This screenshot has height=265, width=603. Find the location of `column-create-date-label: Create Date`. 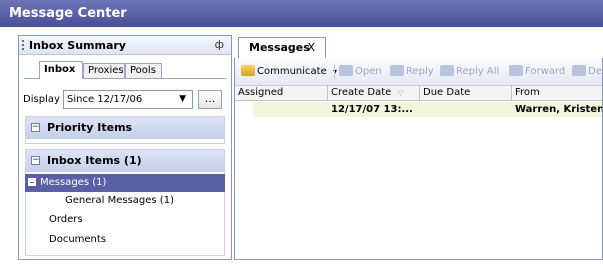

column-create-date-label: Create Date is located at coordinates (361, 92).